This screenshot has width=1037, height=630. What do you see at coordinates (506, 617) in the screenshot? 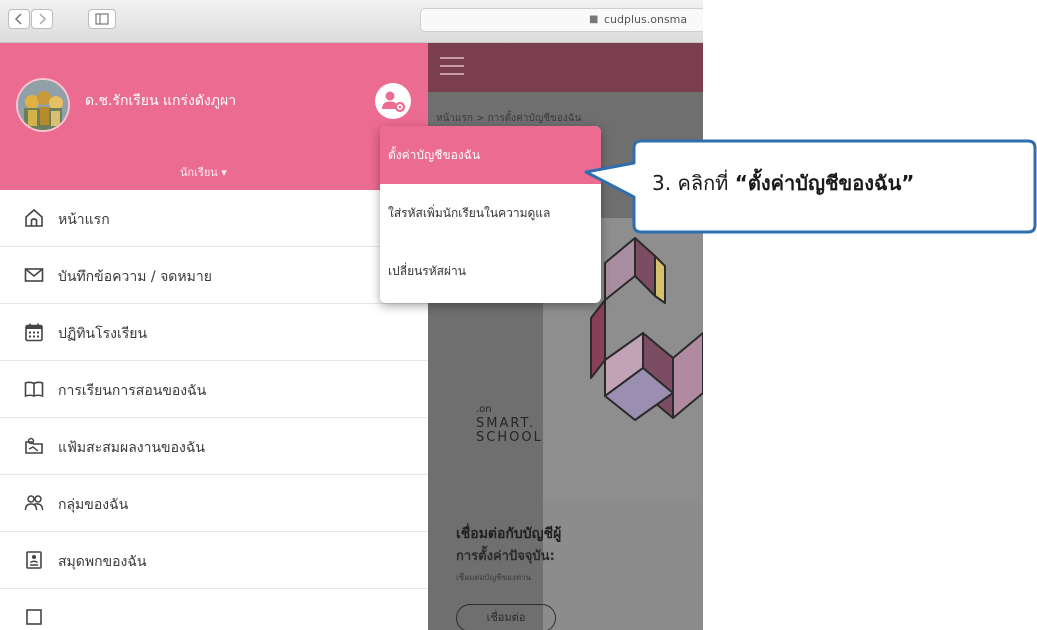
I see `connect-button: เชื่อมต่อ` at bounding box center [506, 617].